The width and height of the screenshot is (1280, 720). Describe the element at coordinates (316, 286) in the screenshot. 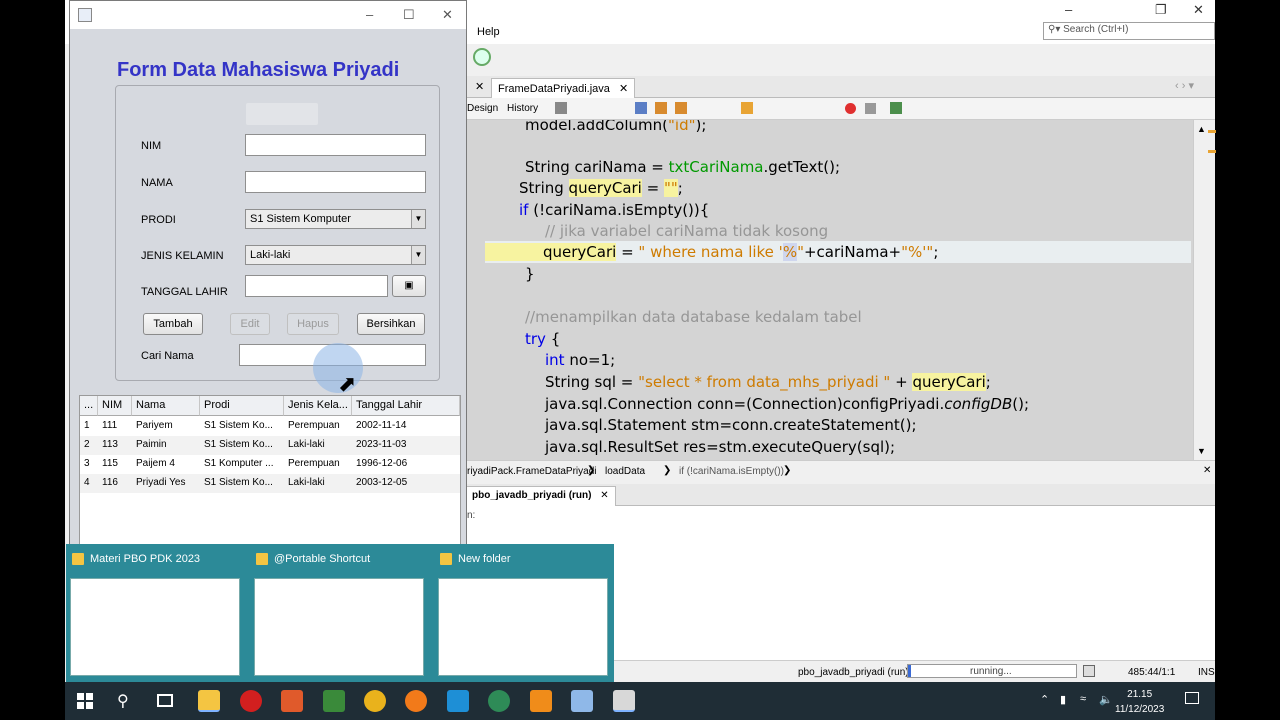

I see `tanggal-lahir-field` at that location.